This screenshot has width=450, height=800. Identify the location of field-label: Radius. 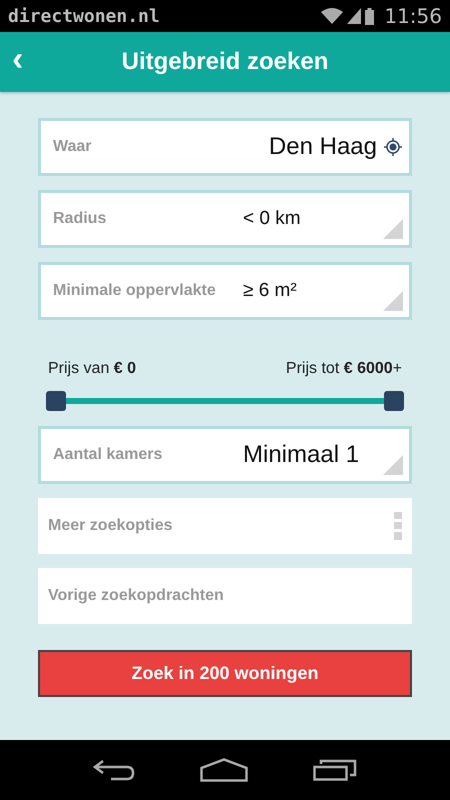
(80, 219).